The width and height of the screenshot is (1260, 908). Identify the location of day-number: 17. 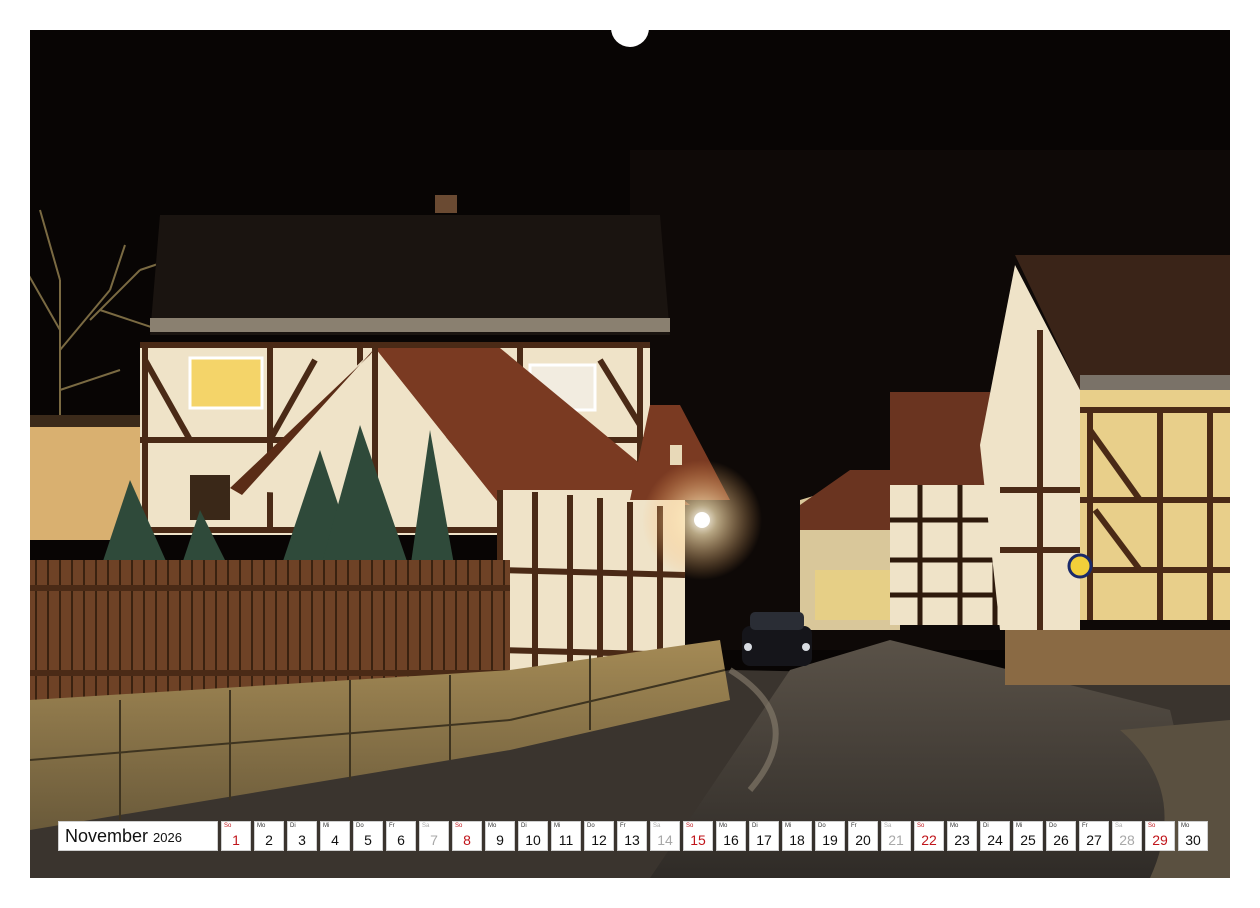
(764, 840).